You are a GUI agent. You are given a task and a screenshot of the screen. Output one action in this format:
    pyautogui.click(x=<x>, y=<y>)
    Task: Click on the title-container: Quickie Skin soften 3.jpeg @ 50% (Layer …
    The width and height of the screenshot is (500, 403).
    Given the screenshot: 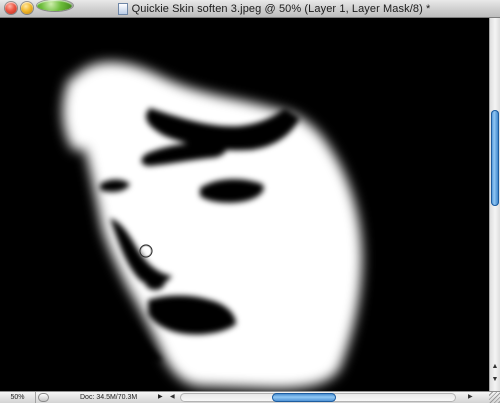 What is the action you would take?
    pyautogui.click(x=274, y=8)
    